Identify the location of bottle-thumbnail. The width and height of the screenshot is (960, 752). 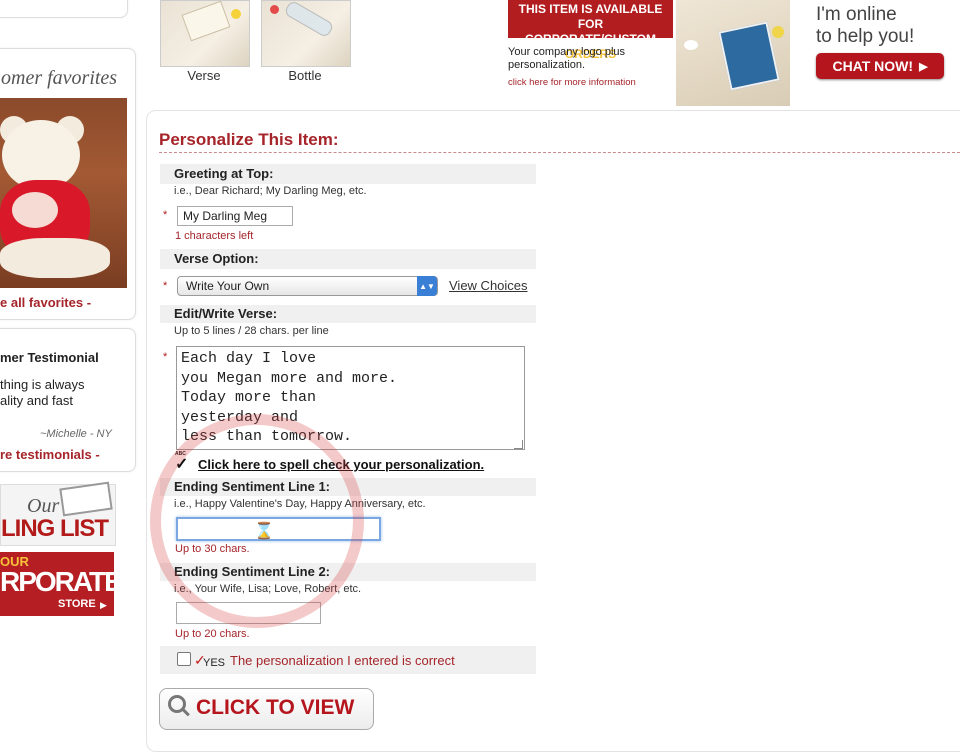
(306, 33).